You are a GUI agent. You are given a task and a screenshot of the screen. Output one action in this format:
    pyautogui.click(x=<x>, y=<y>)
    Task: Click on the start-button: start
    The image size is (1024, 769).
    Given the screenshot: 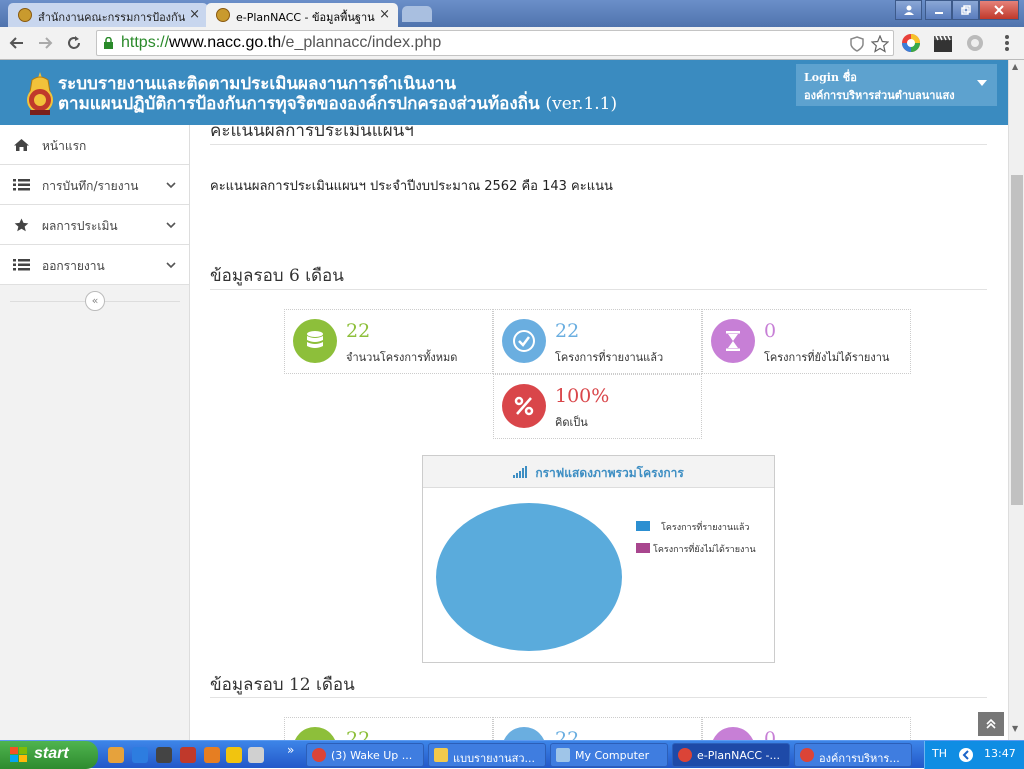 What is the action you would take?
    pyautogui.click(x=49, y=755)
    